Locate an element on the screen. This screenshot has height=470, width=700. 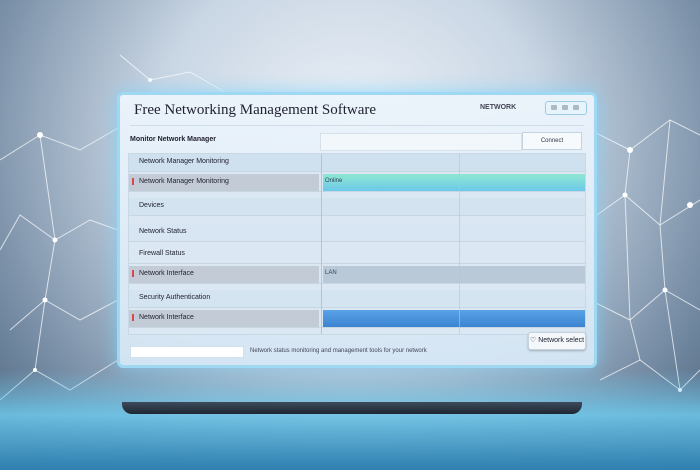
connect-button: Connect is located at coordinates (552, 141).